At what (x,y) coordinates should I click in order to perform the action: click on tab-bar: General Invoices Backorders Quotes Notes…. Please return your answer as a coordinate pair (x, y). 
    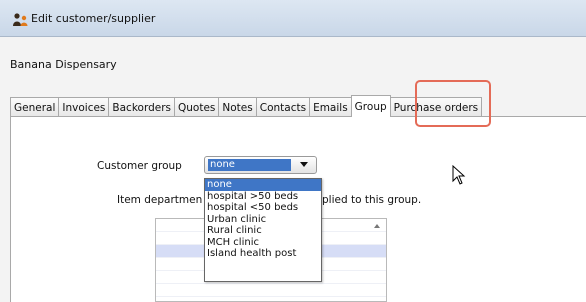
    Looking at the image, I should click on (246, 106).